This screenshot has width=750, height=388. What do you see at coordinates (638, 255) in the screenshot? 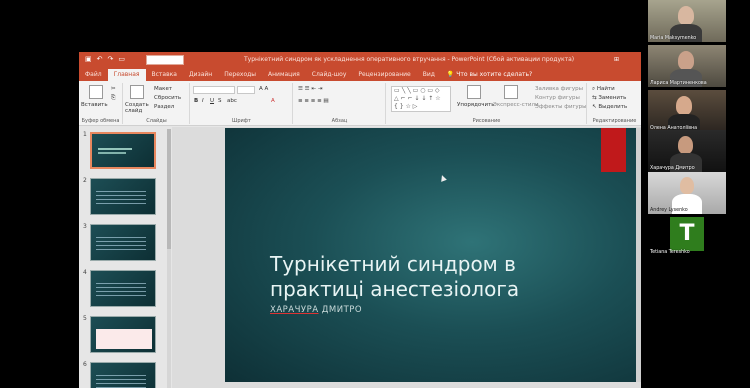
I see `slide-scrollbar` at bounding box center [638, 255].